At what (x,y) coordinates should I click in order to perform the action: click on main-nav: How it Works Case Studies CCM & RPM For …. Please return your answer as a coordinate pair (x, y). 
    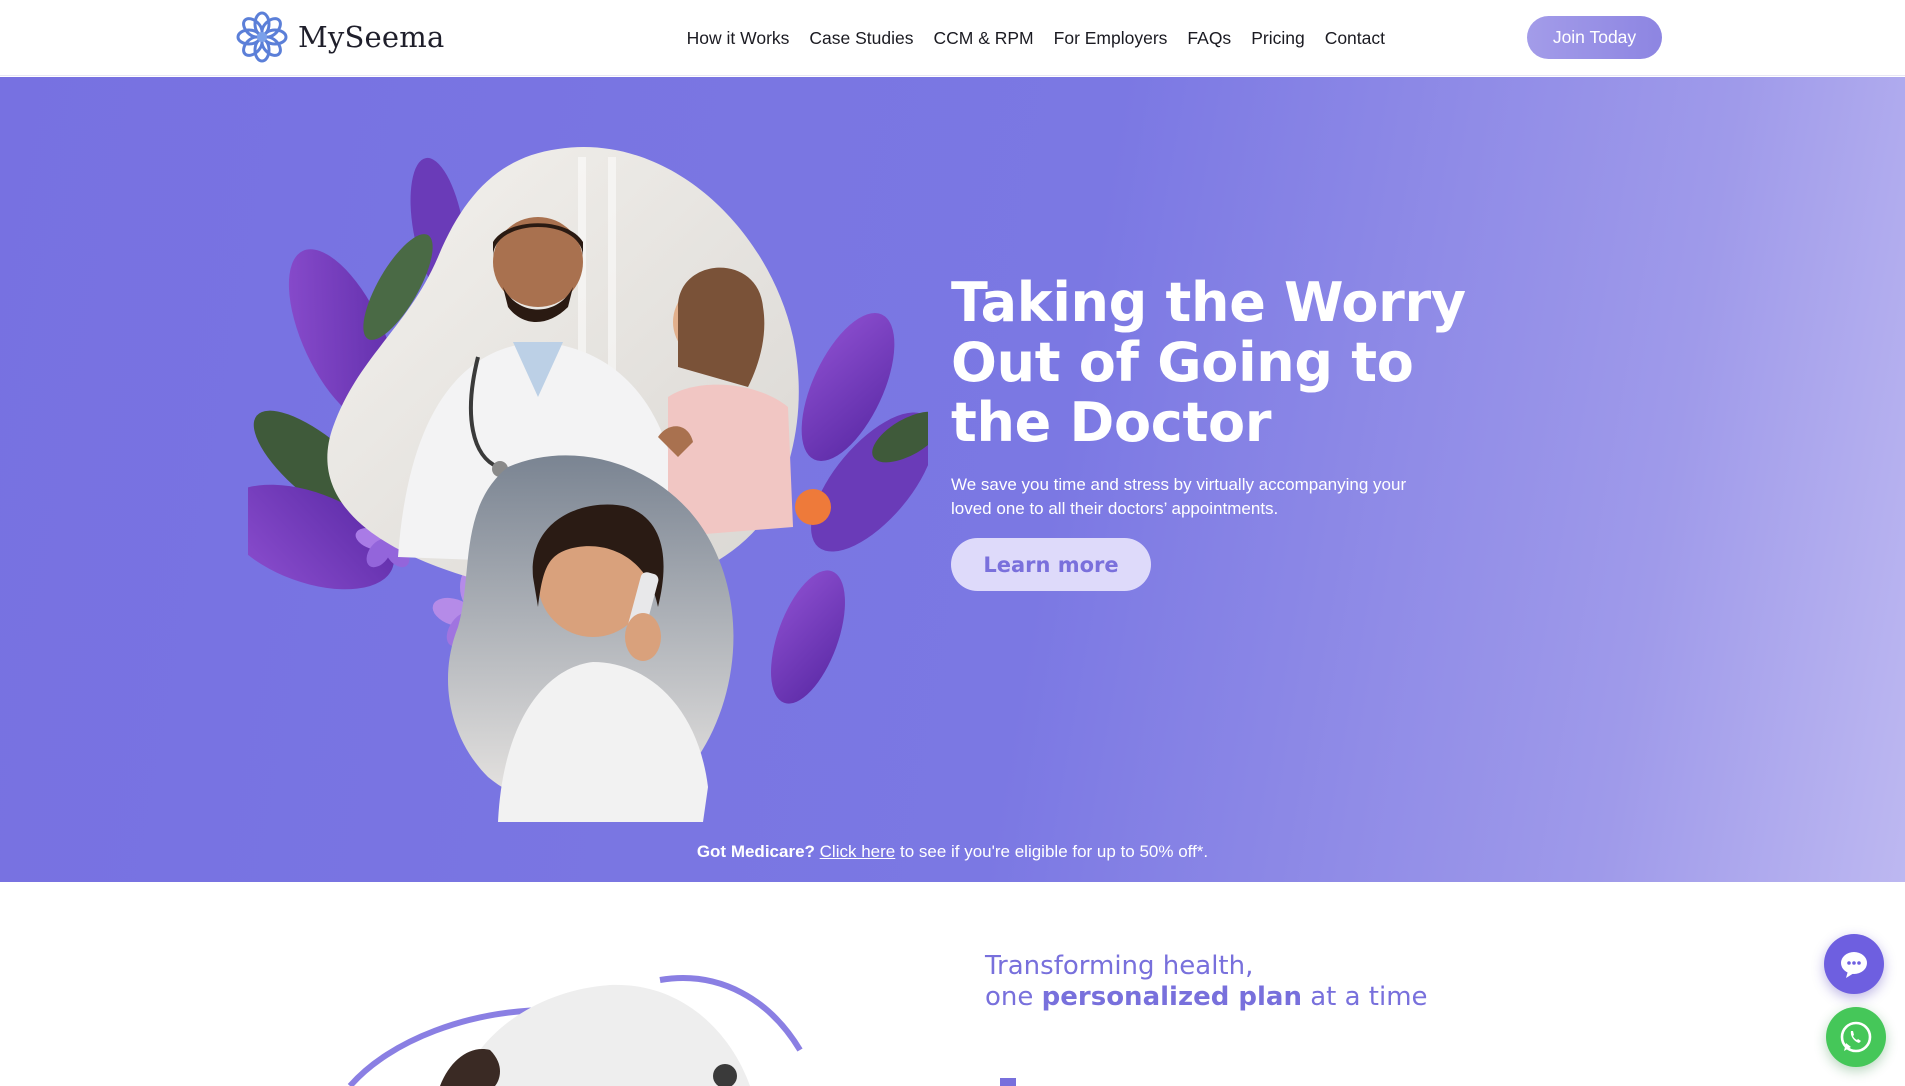
    Looking at the image, I should click on (1036, 38).